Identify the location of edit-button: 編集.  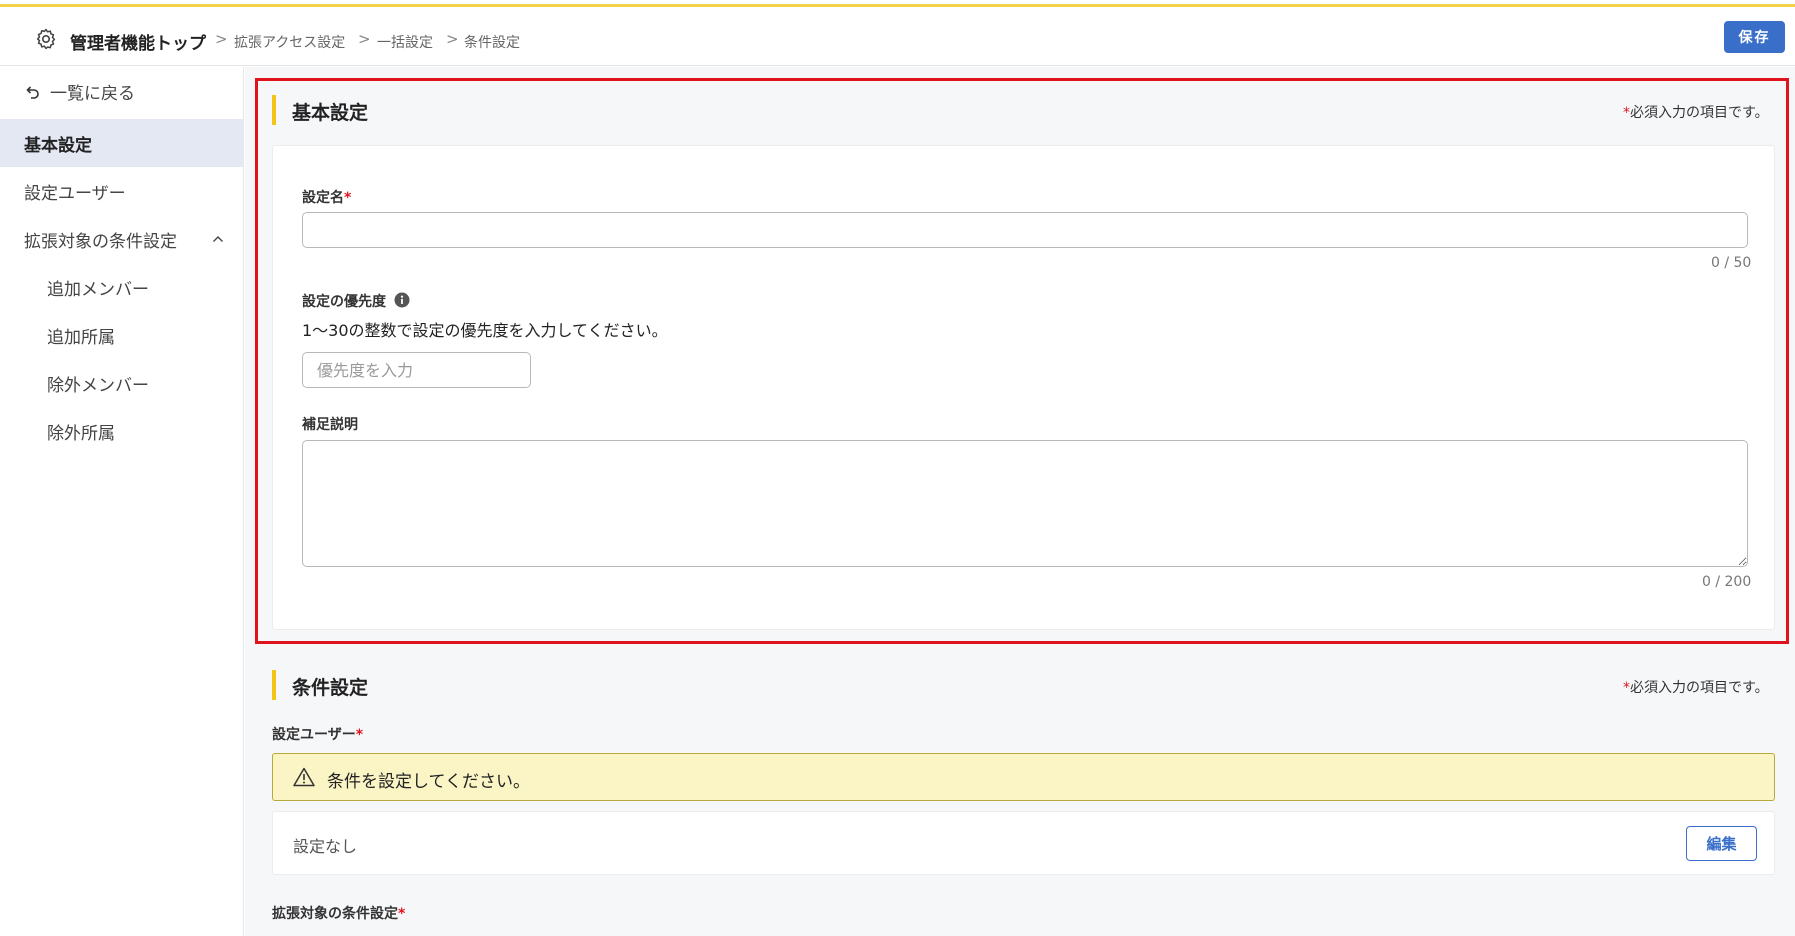
(1721, 843).